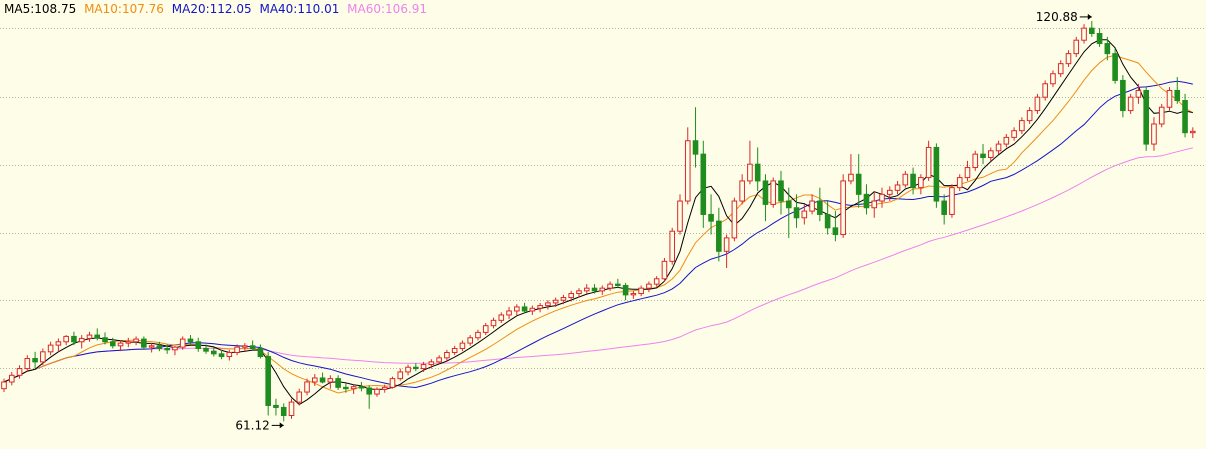  I want to click on annotation-arrowhead, so click(281, 425).